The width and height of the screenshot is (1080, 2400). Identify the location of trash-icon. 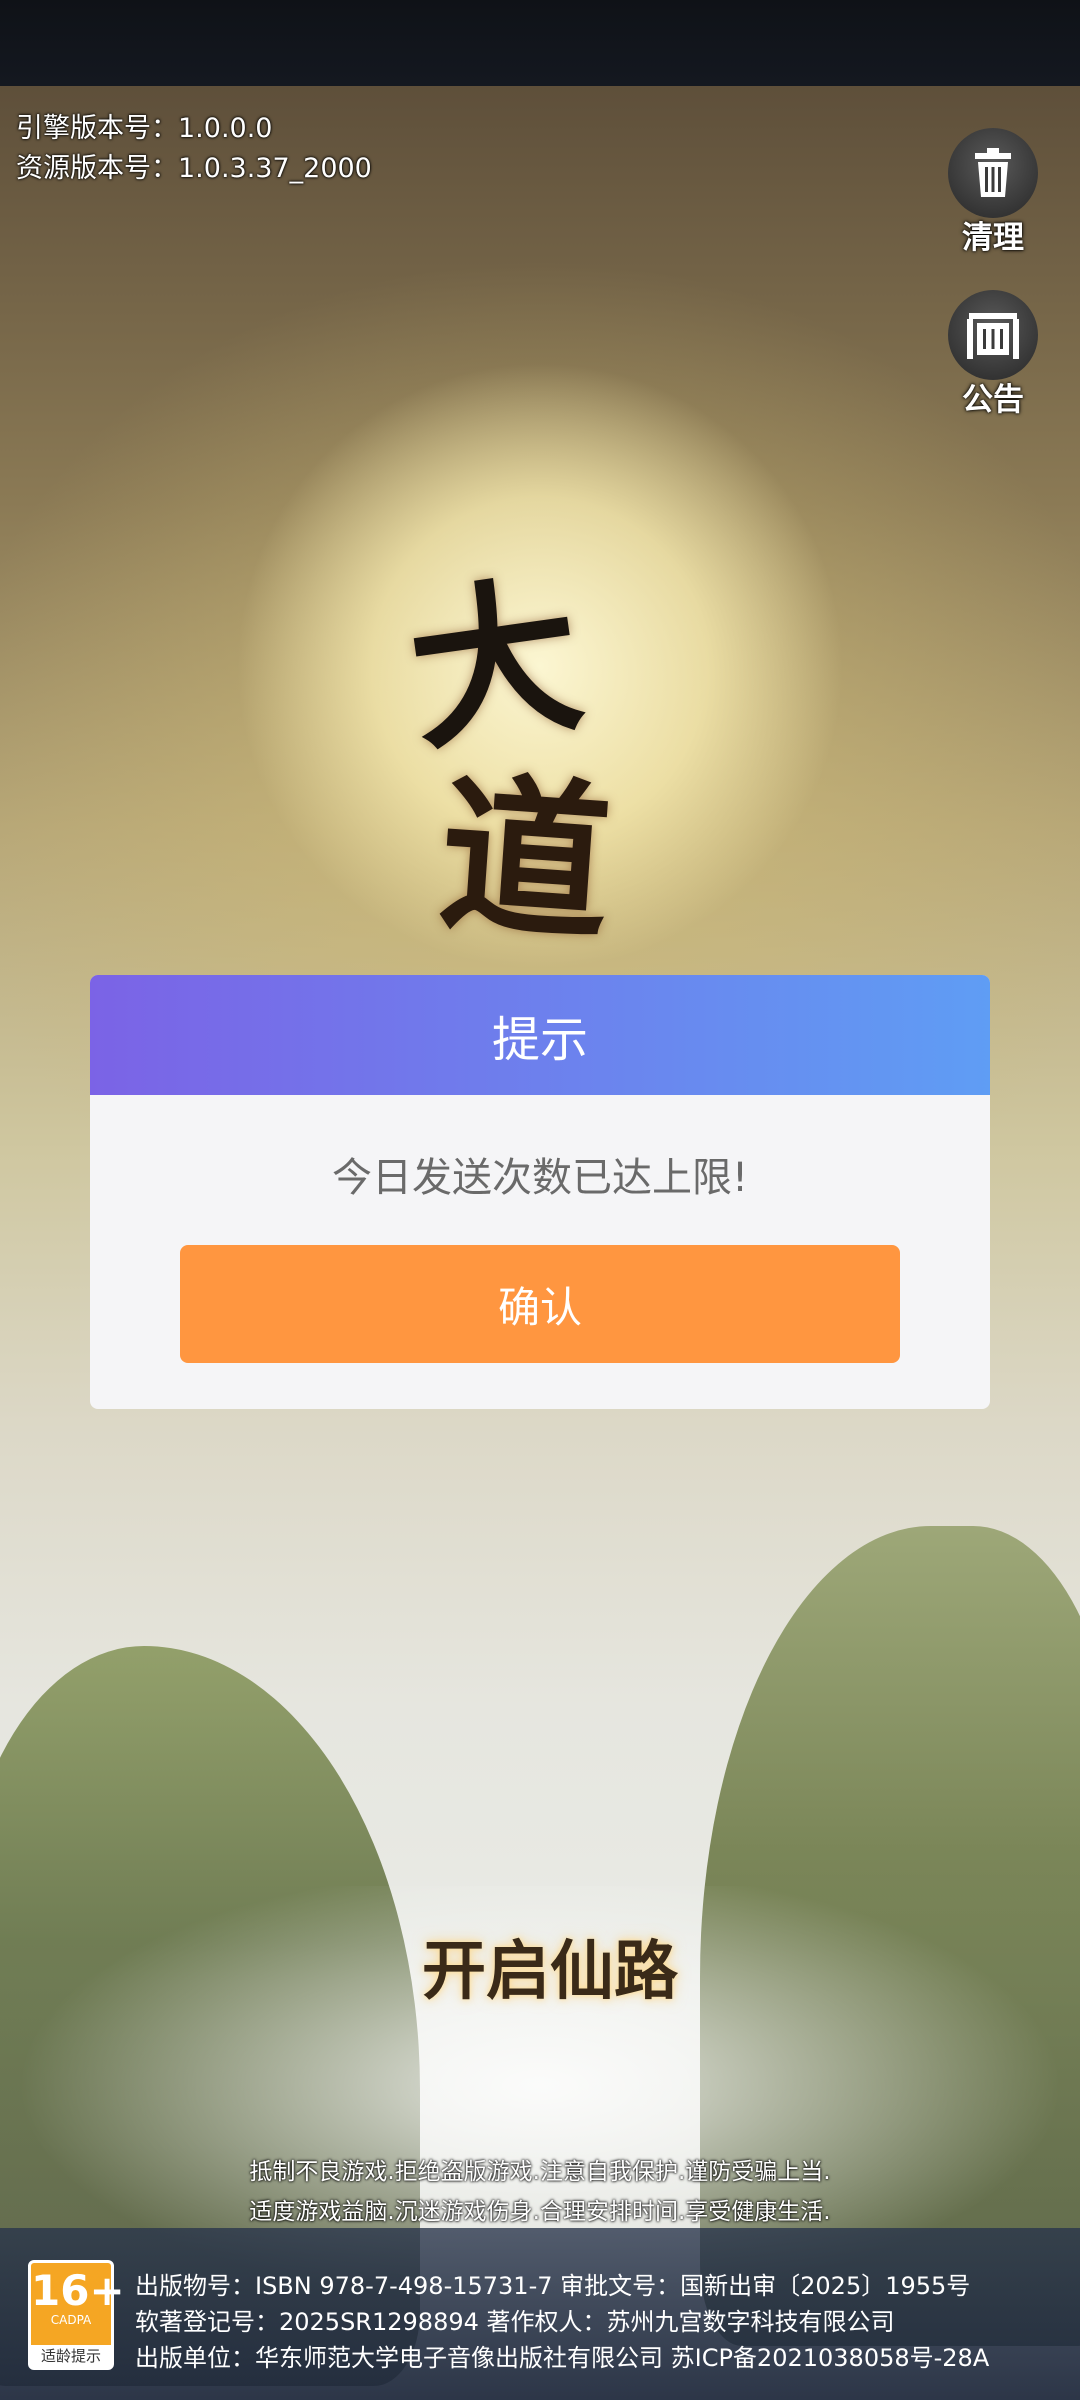
(993, 173).